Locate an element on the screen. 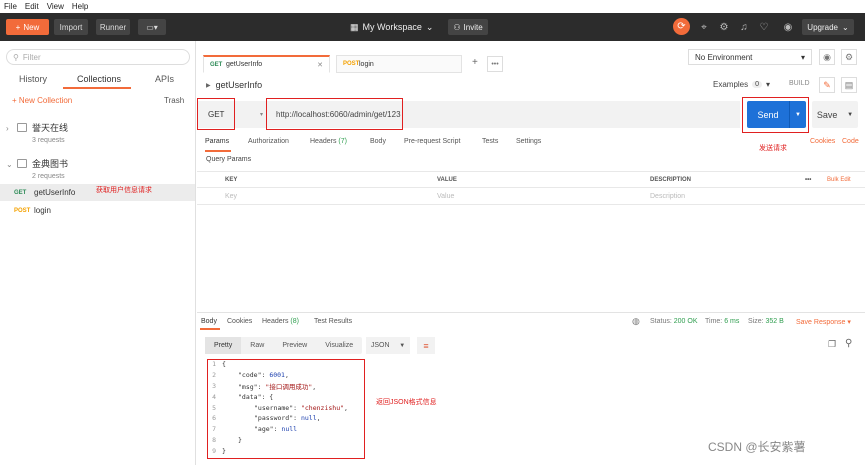  watermark: CSDN @长安紫薯 is located at coordinates (757, 447).